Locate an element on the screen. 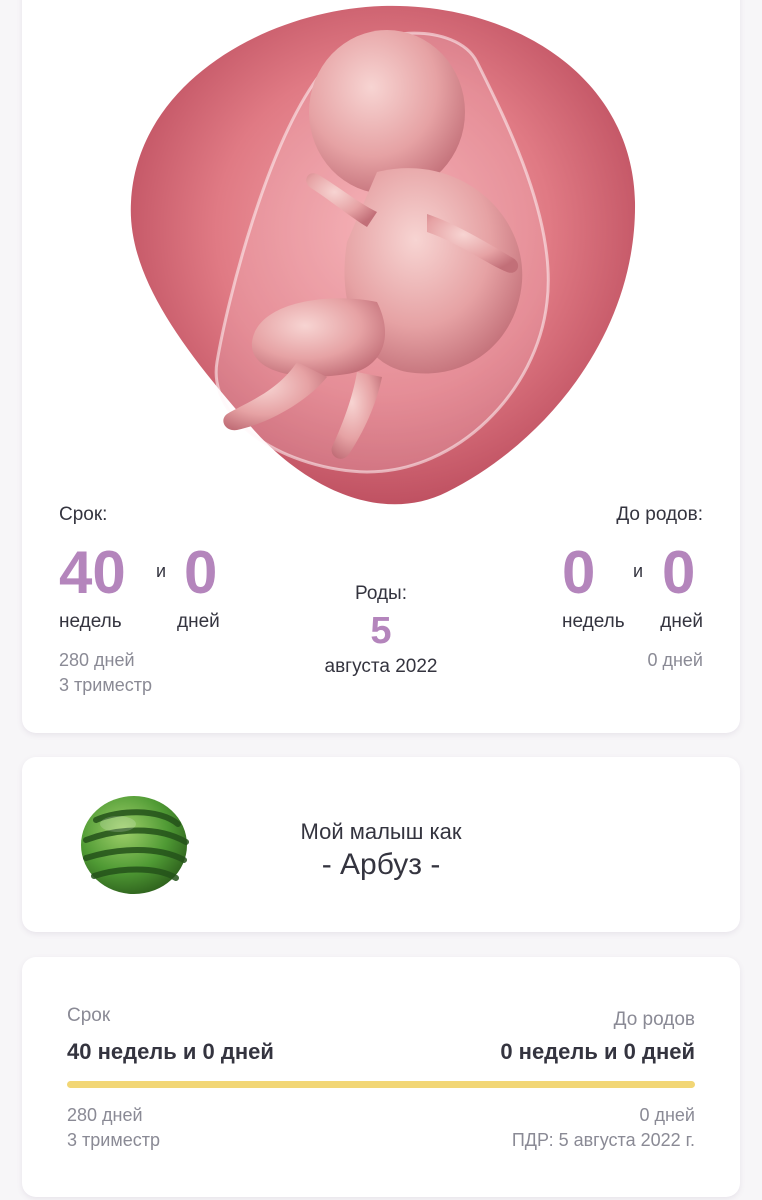 The width and height of the screenshot is (762, 1200). birth-month-year: августа 2022 is located at coordinates (381, 666).